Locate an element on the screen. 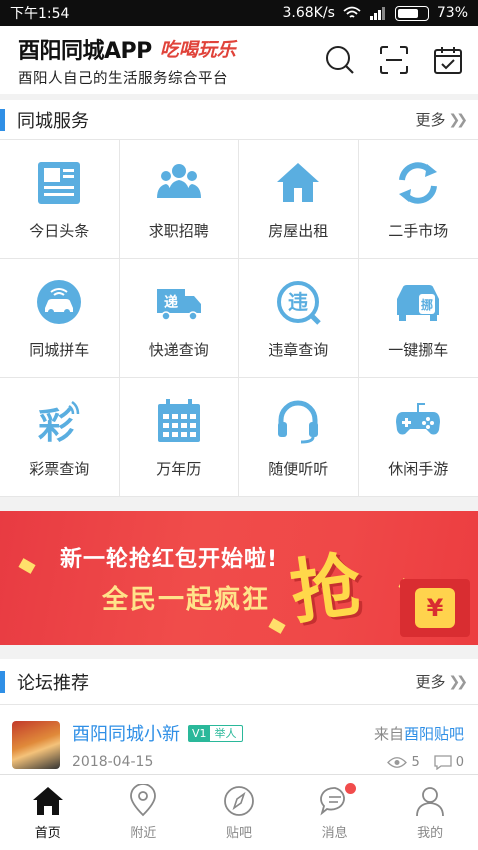 Image resolution: width=478 pixels, height=850 pixels. network-speed: 3.68K/s is located at coordinates (308, 13).